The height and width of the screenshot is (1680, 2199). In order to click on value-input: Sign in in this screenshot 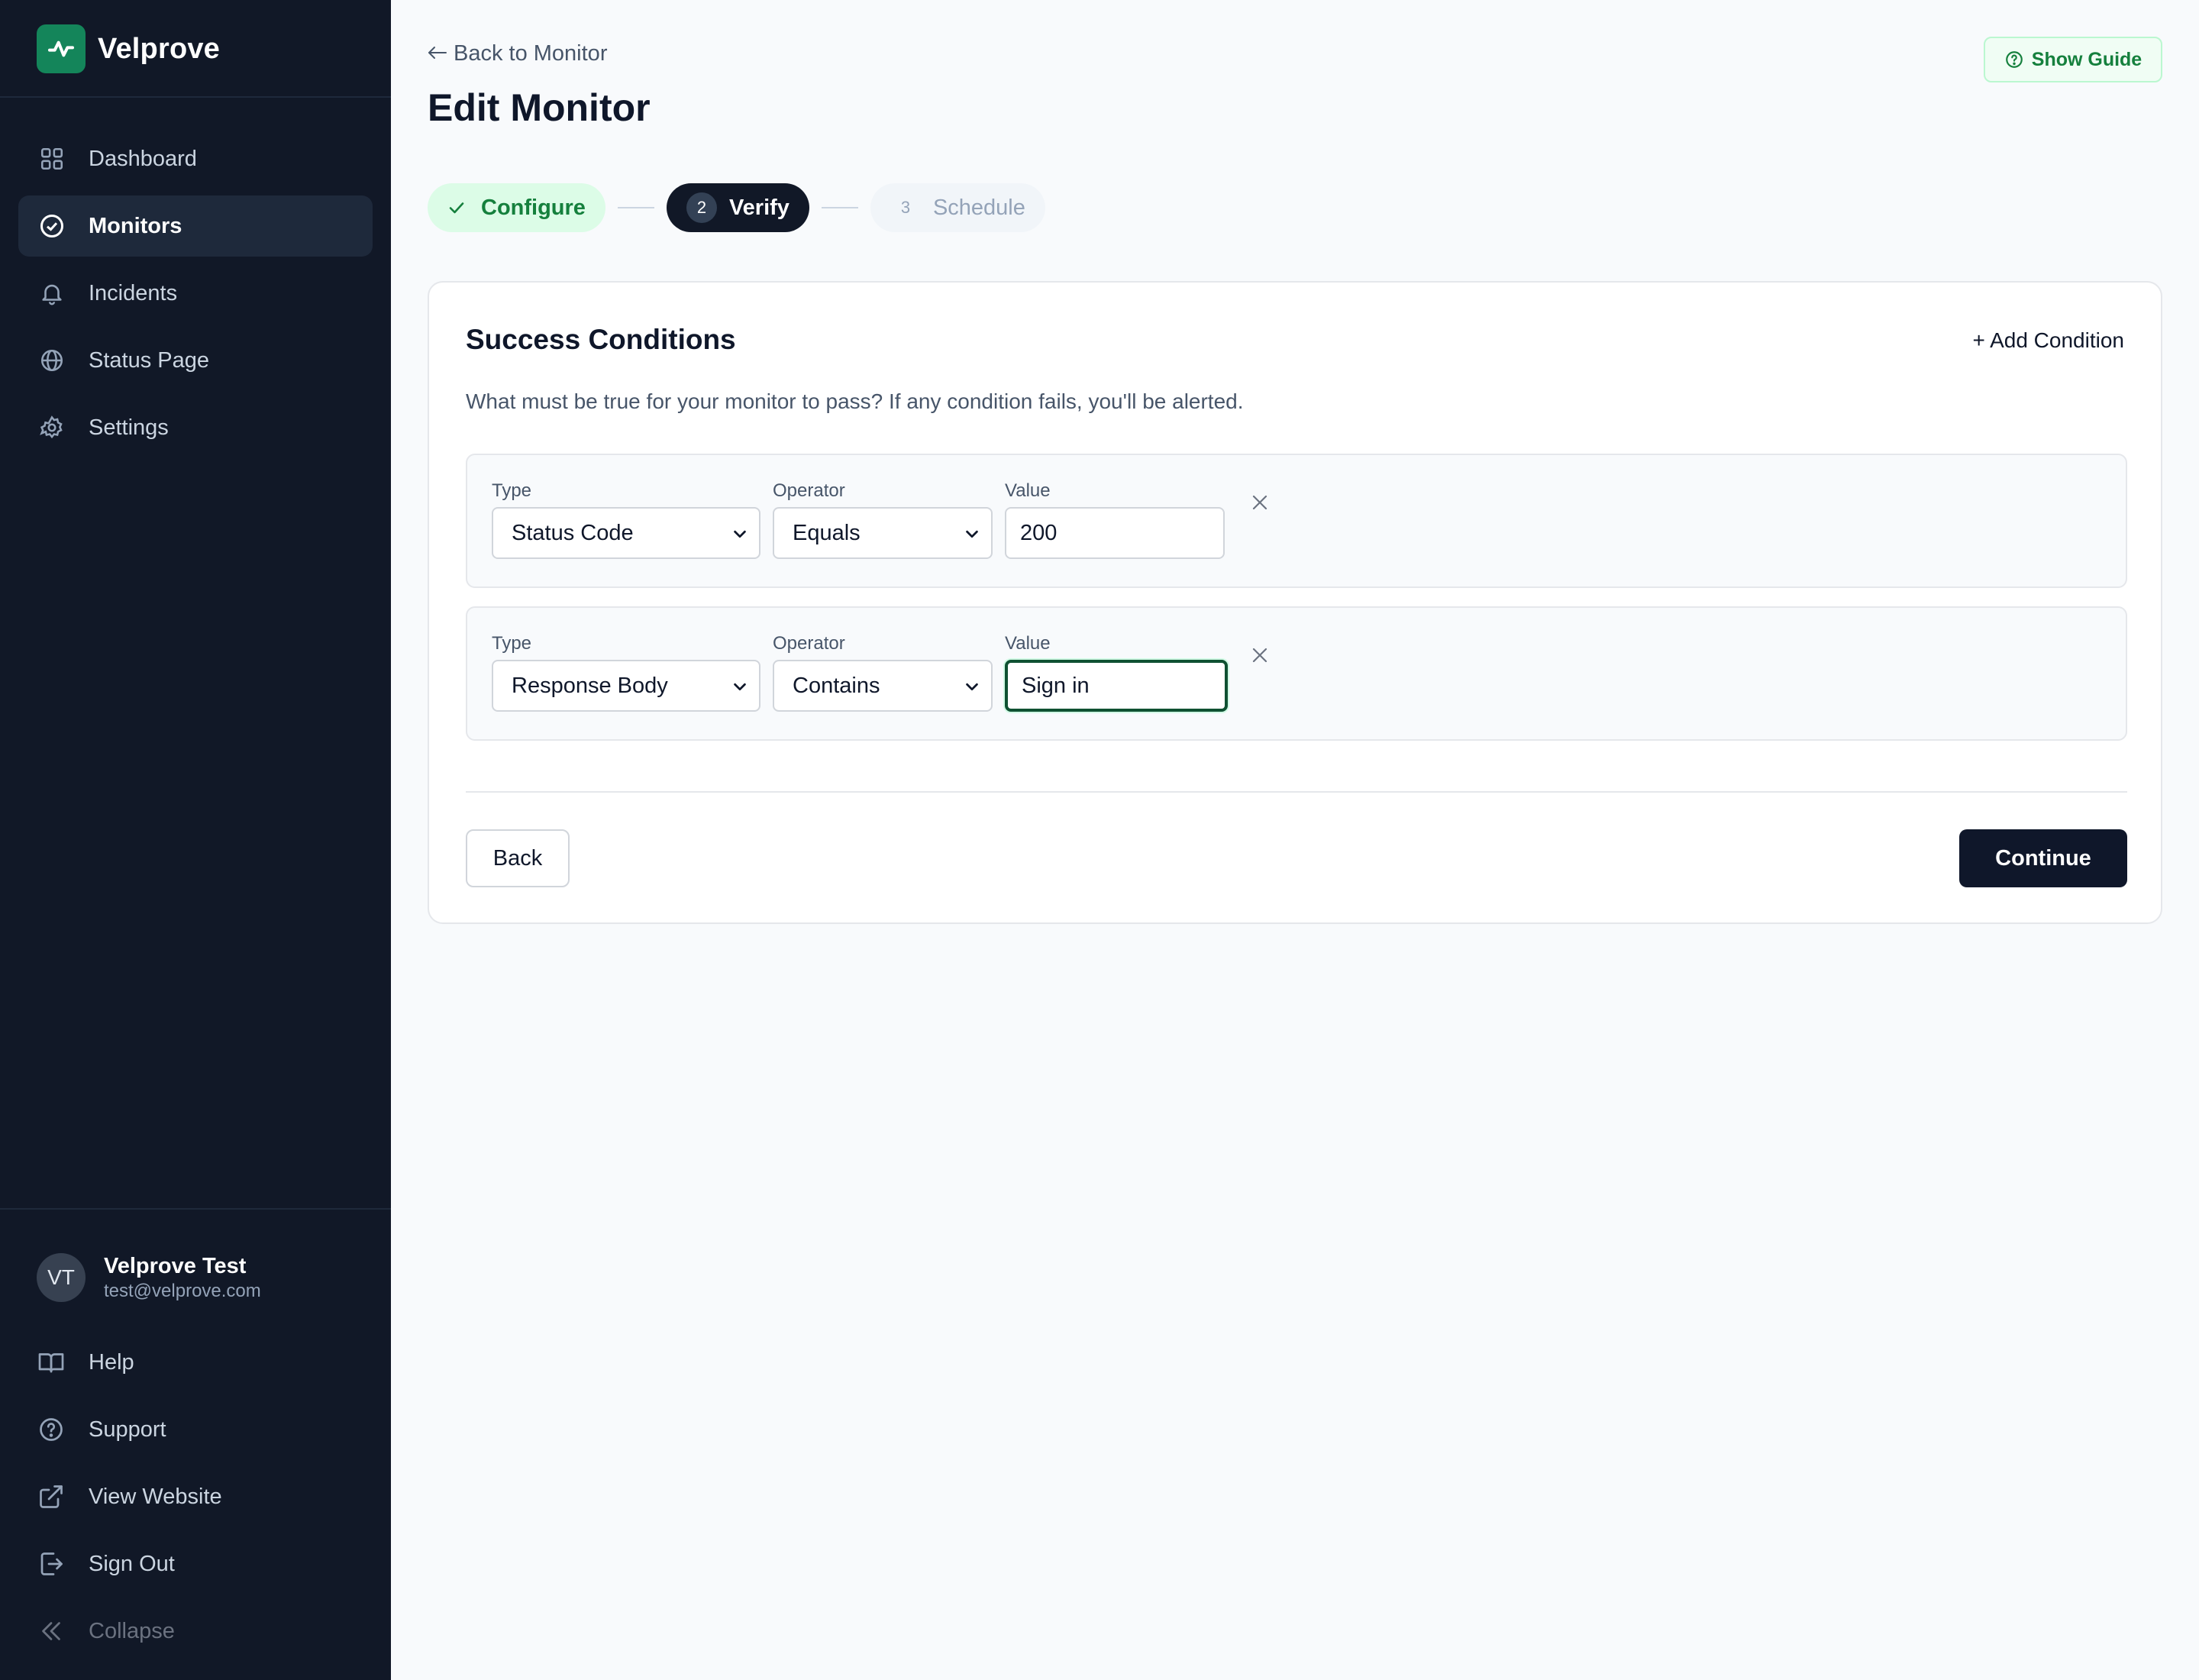, I will do `click(1116, 686)`.